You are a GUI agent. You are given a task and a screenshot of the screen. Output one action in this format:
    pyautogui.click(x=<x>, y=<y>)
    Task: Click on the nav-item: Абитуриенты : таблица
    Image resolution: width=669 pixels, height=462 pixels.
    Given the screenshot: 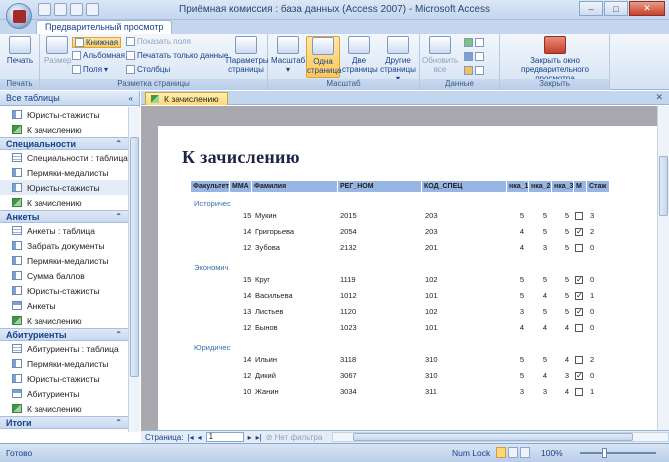 What is the action you would take?
    pyautogui.click(x=64, y=348)
    